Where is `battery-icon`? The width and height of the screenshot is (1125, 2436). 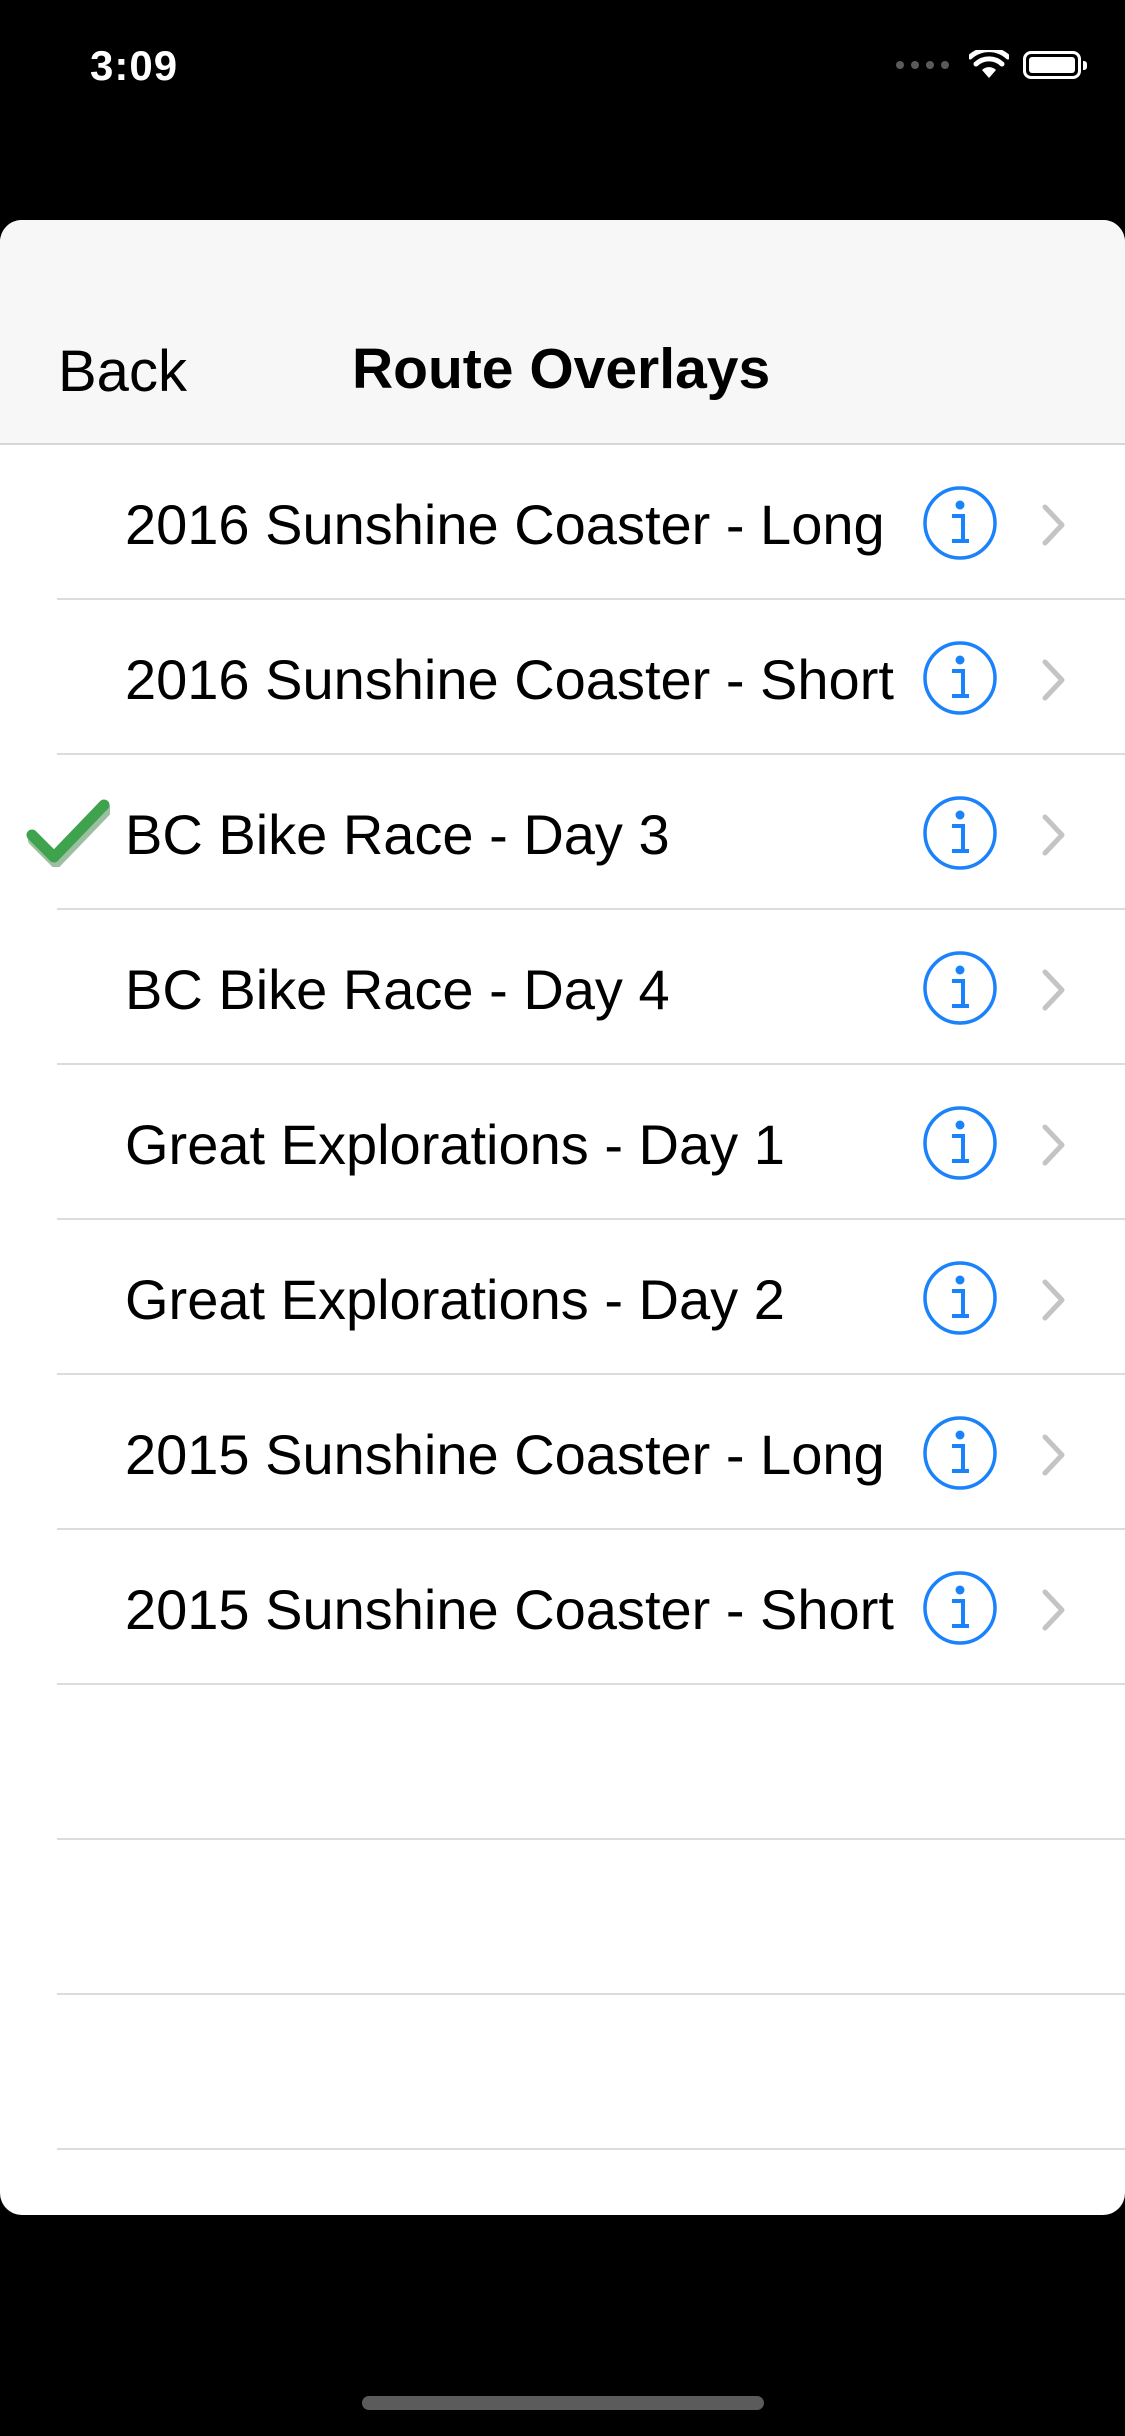
battery-icon is located at coordinates (1055, 65).